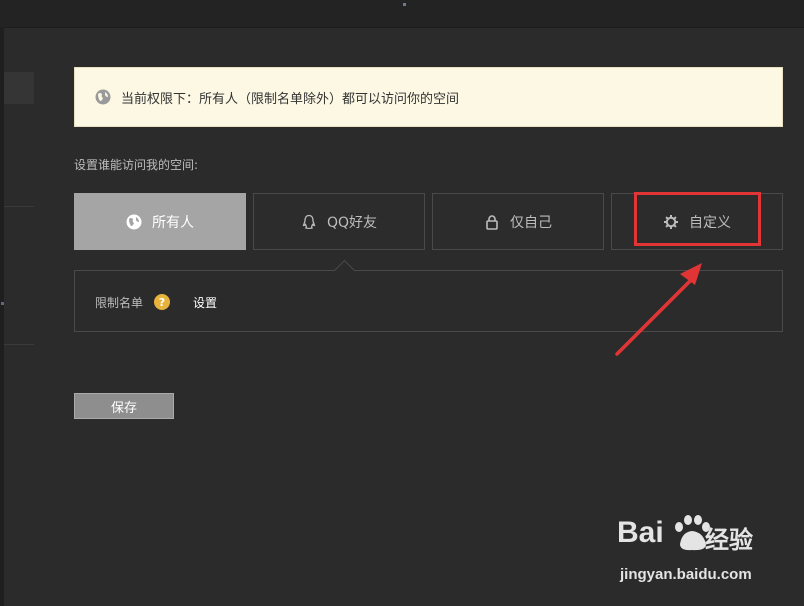 This screenshot has width=804, height=606. What do you see at coordinates (710, 222) in the screenshot?
I see `tab-label: 自定义` at bounding box center [710, 222].